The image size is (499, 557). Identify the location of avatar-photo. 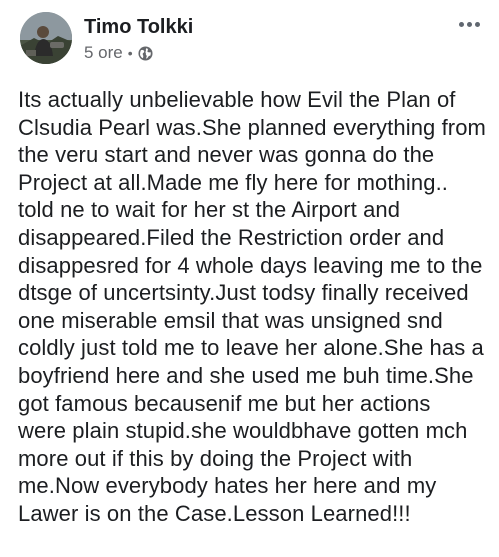
(46, 38).